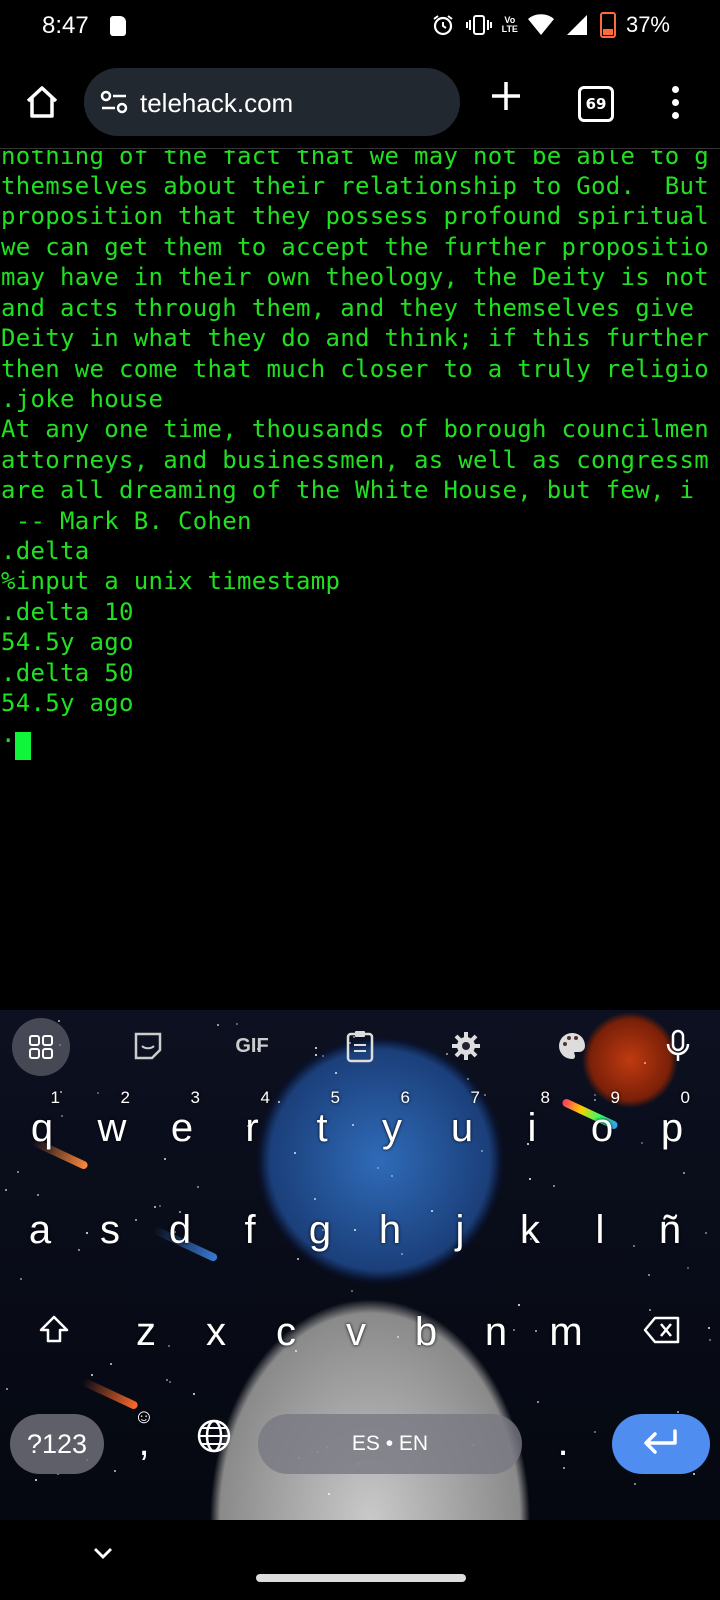 This screenshot has width=720, height=1600. I want to click on key-l: l, so click(600, 1230).